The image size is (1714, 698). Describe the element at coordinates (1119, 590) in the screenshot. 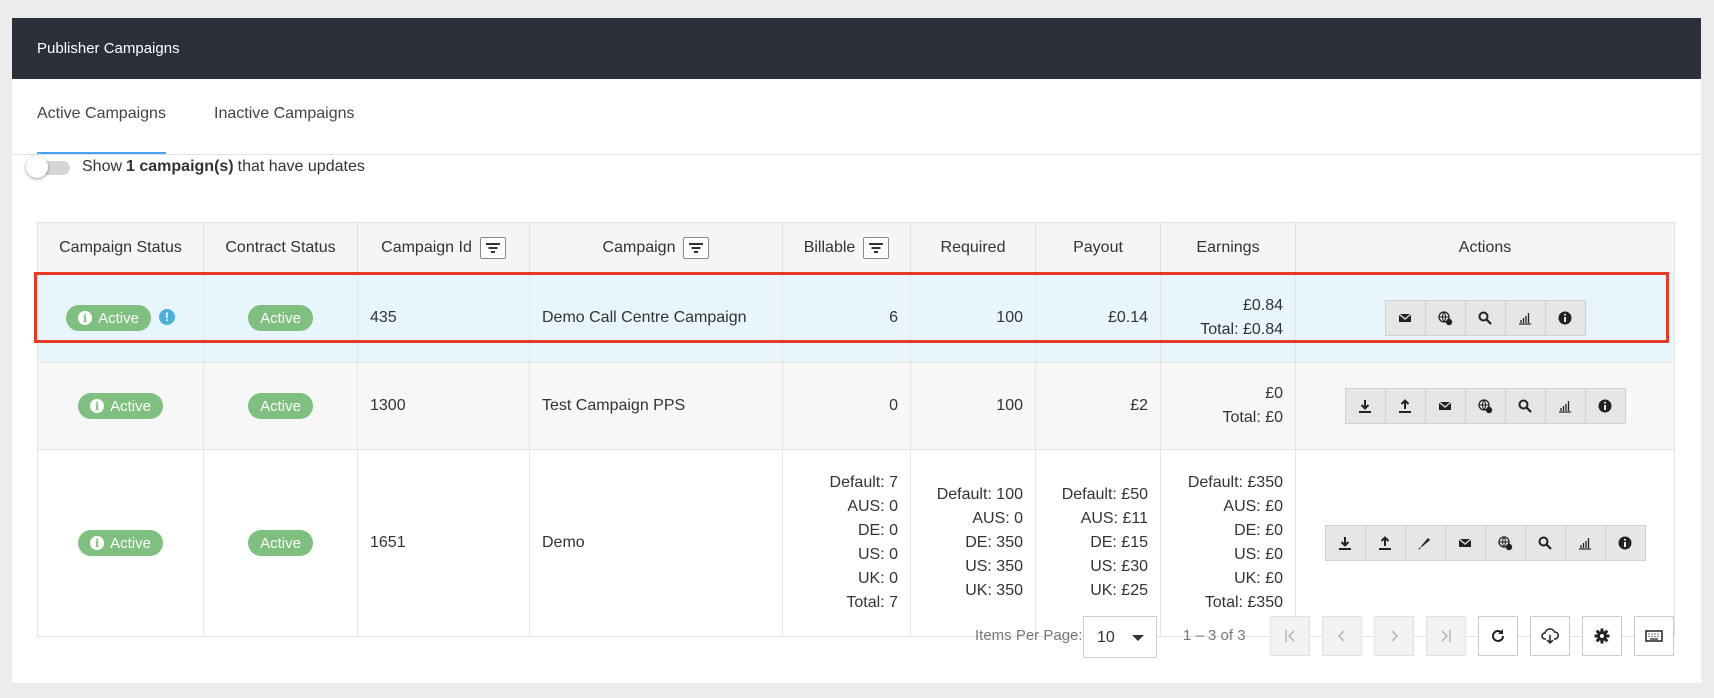

I see `payout-cell-line: UK: £25` at that location.